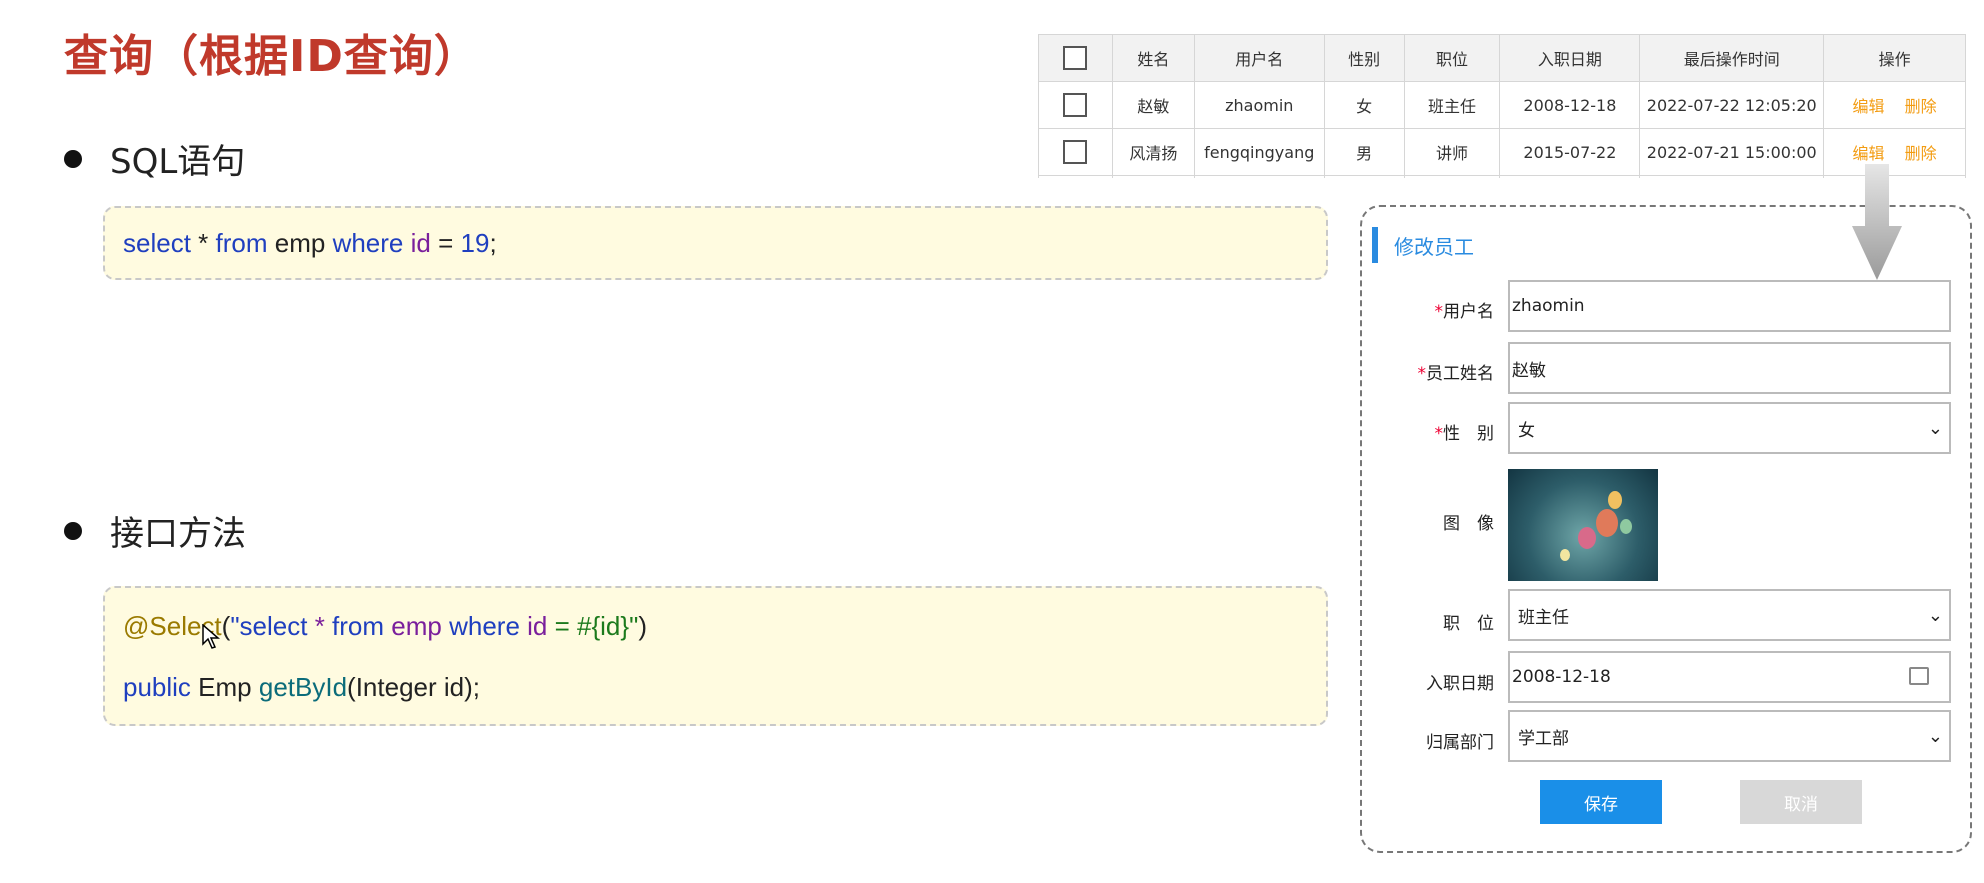 This screenshot has width=1984, height=883. I want to click on string-part: where, so click(484, 626).